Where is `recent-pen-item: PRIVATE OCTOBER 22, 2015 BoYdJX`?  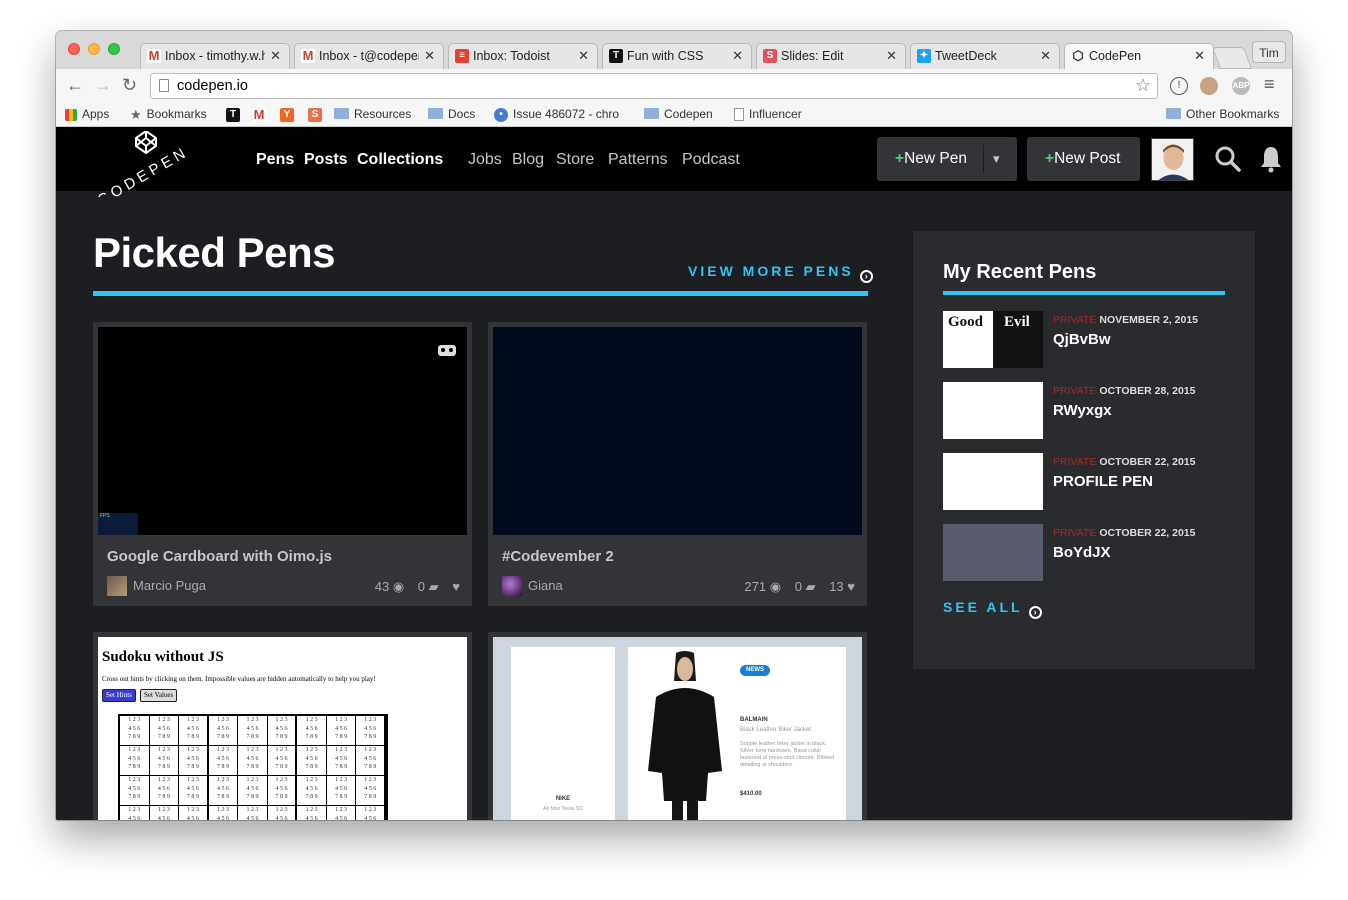
recent-pen-item: PRIVATE OCTOBER 22, 2015 BoYdJX is located at coordinates (1088, 552).